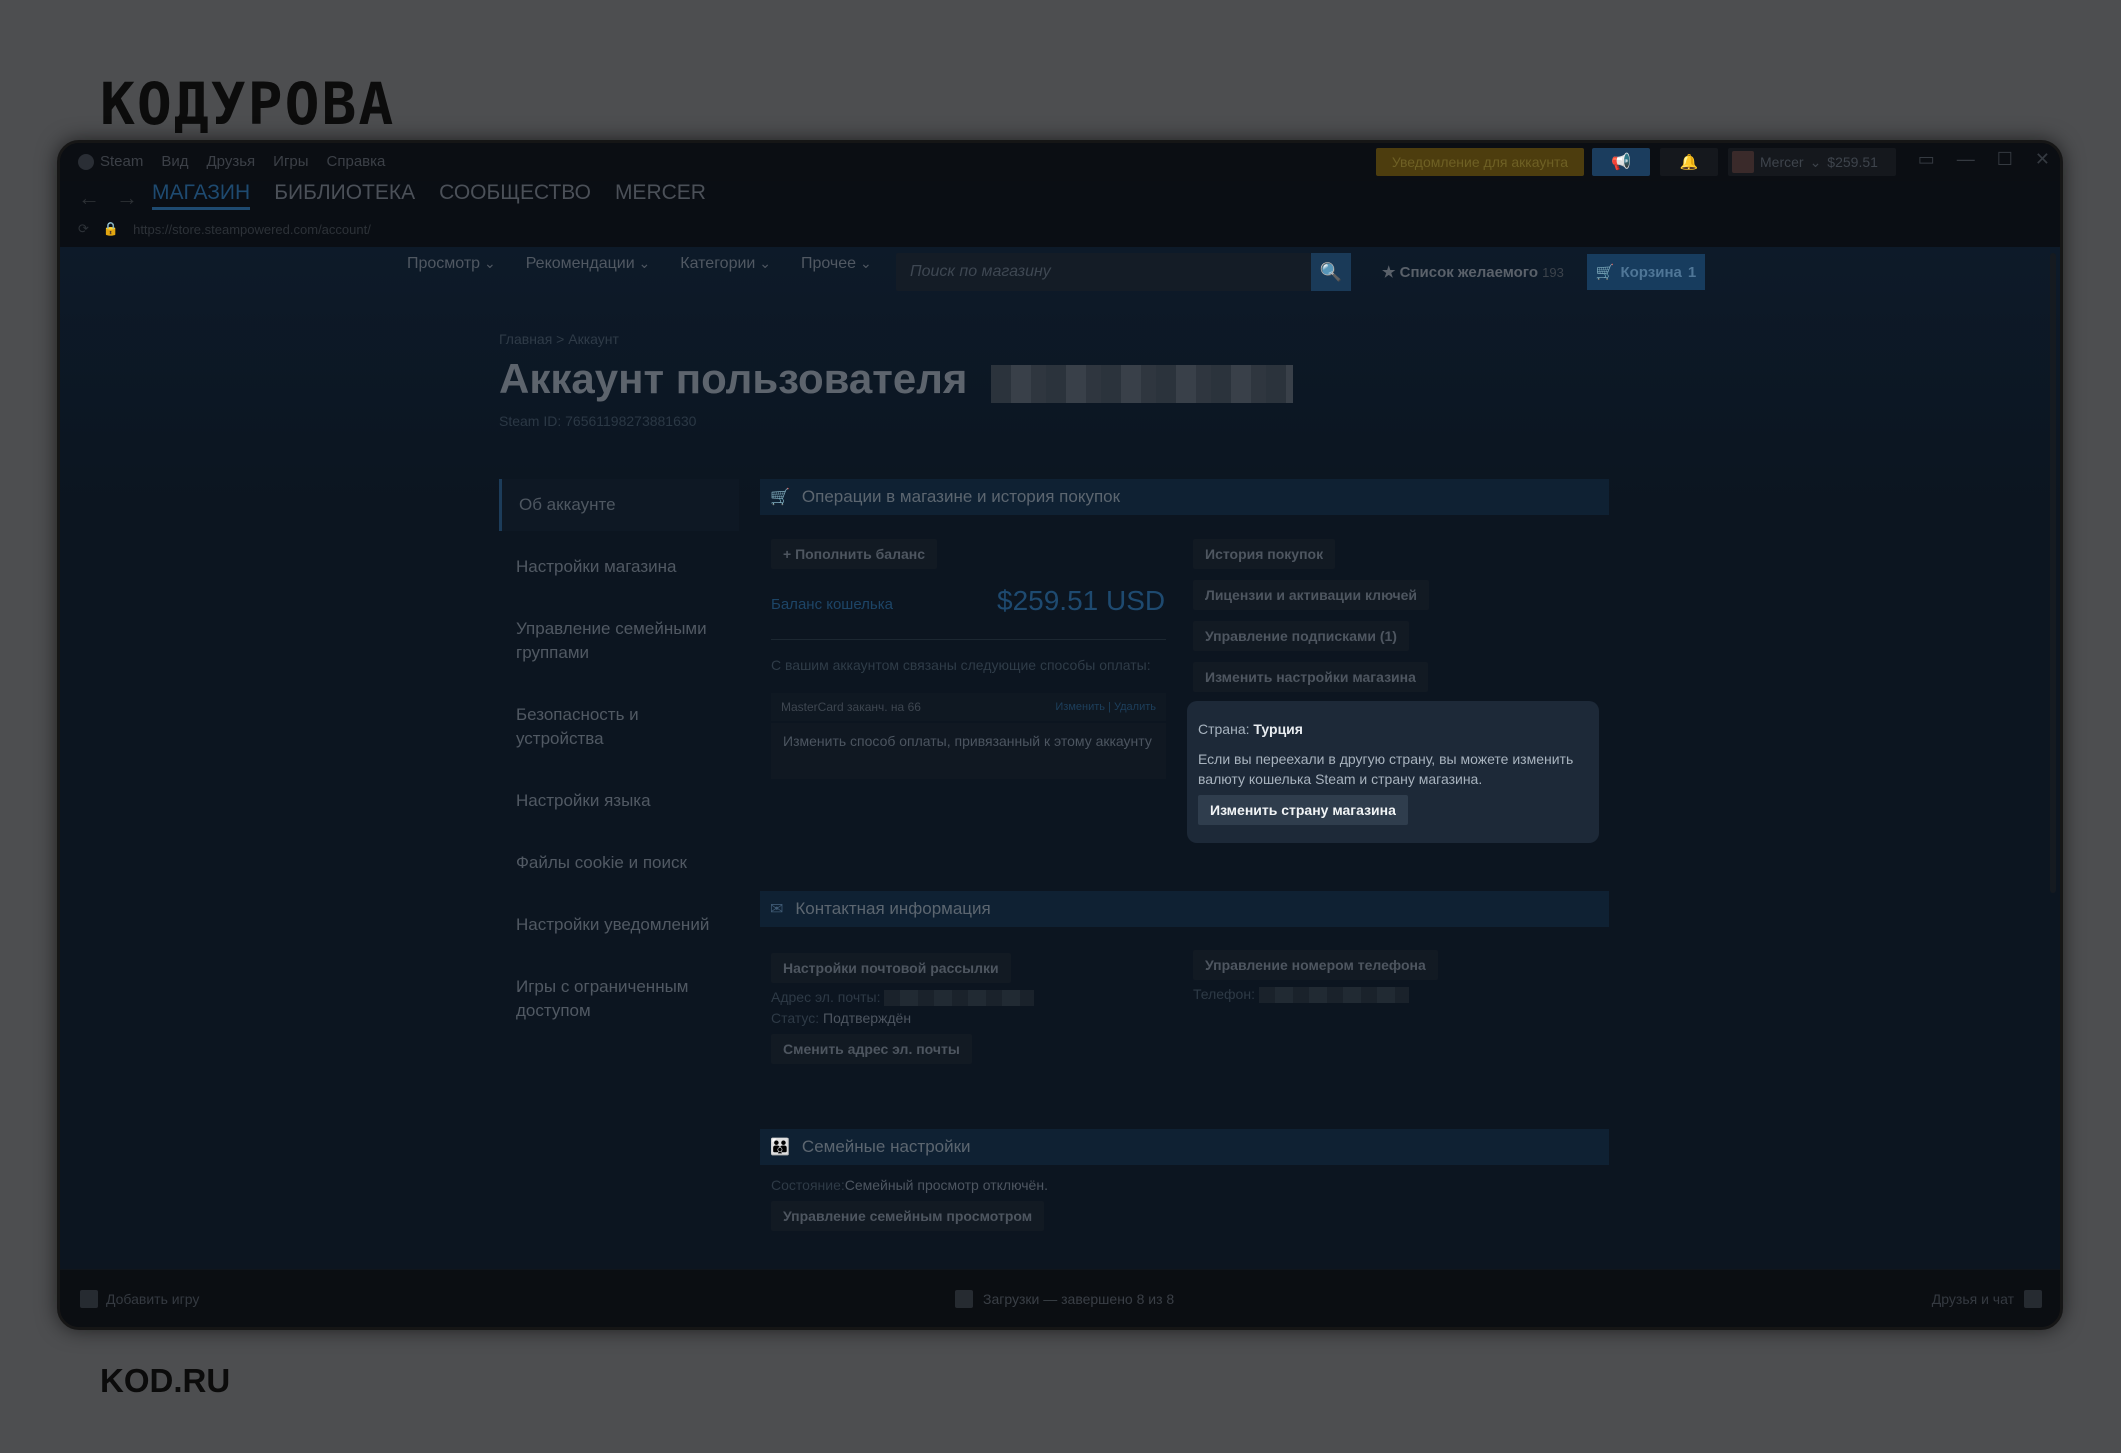  What do you see at coordinates (968, 1185) in the screenshot?
I see `family-state: Состояние:Семейный просмотр отключён.` at bounding box center [968, 1185].